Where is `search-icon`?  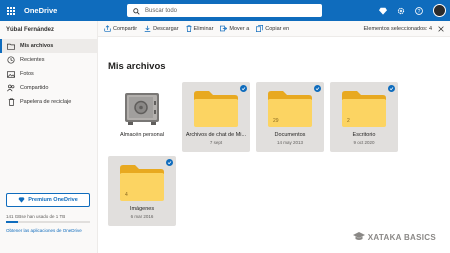
search-icon is located at coordinates (136, 11).